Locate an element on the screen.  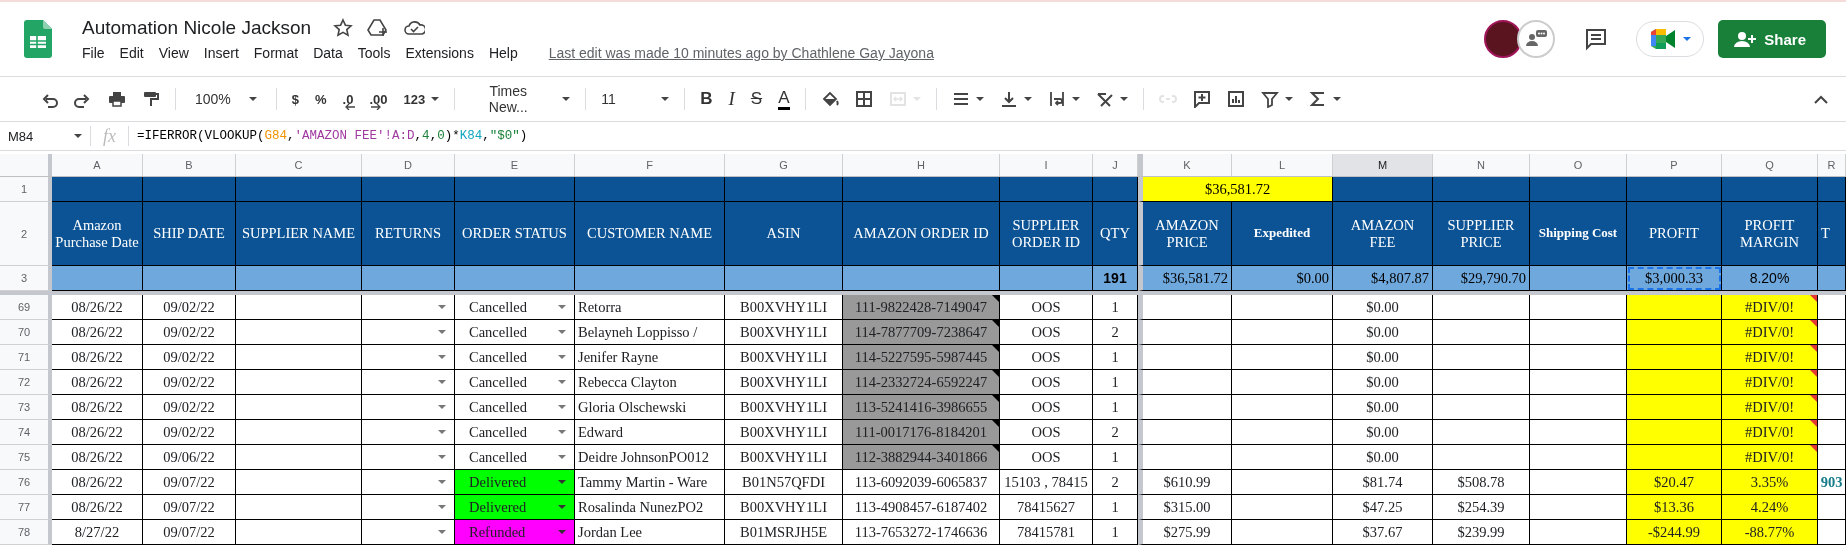
row-header: 77 is located at coordinates (26, 507).